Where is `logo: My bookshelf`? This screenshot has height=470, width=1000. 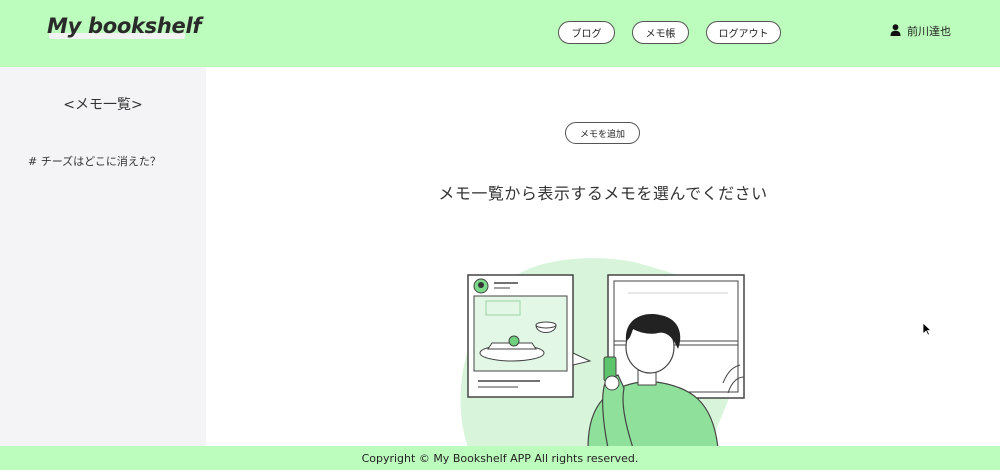 logo: My bookshelf is located at coordinates (124, 28).